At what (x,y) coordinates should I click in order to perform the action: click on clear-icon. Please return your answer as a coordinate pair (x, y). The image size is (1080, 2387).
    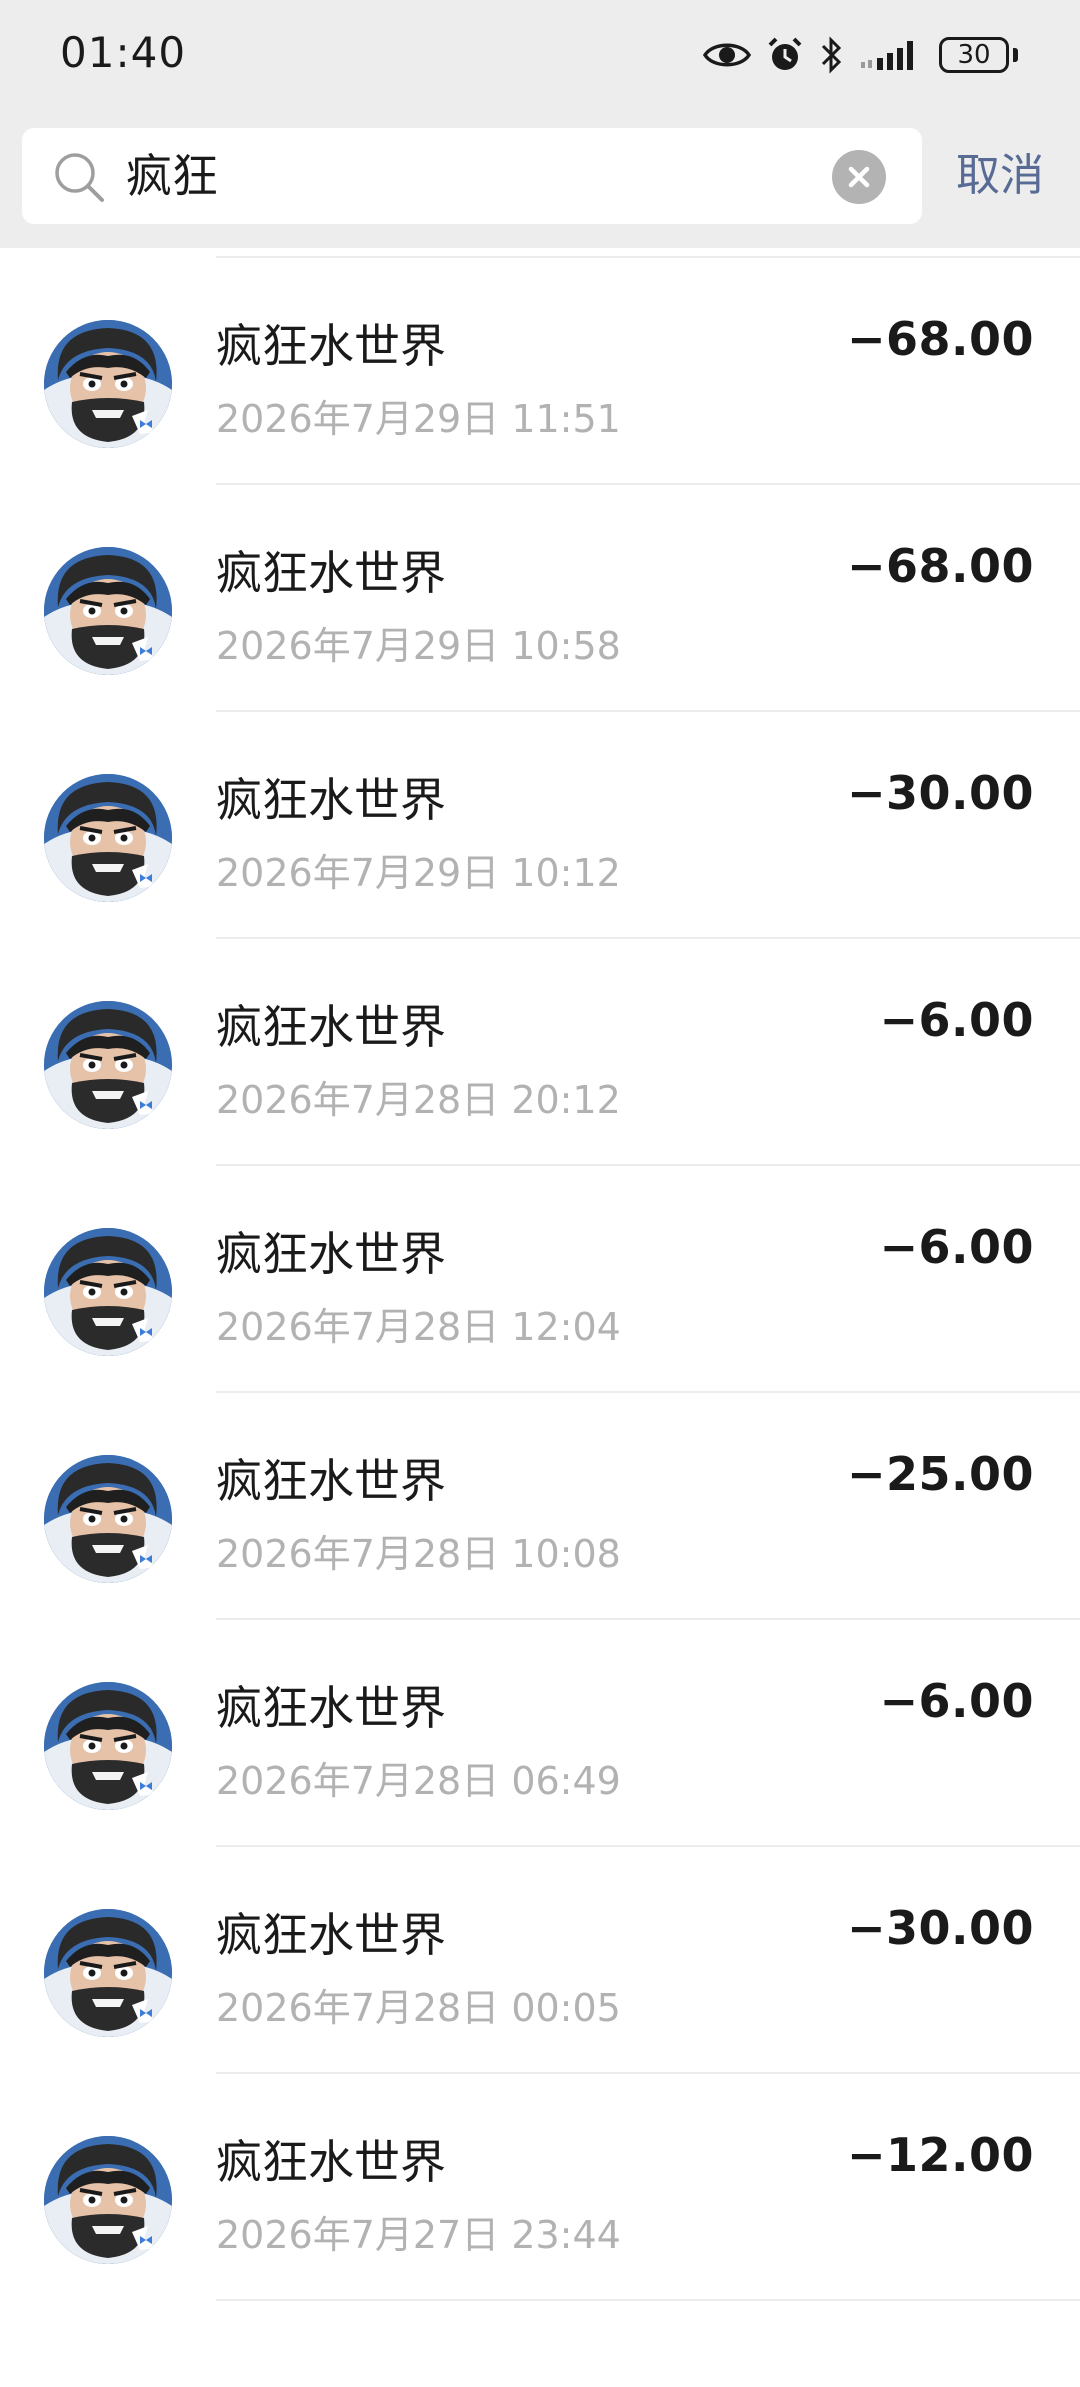
    Looking at the image, I should click on (859, 177).